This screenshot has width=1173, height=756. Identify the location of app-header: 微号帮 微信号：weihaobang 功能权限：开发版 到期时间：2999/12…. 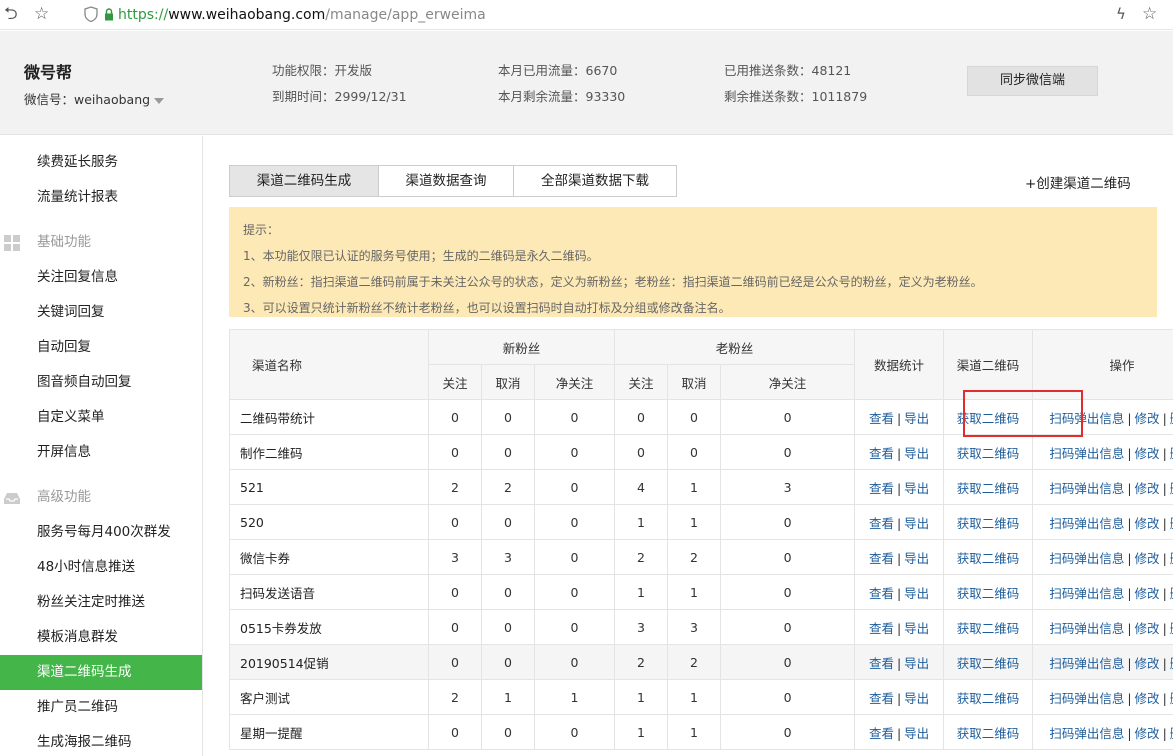
(586, 83).